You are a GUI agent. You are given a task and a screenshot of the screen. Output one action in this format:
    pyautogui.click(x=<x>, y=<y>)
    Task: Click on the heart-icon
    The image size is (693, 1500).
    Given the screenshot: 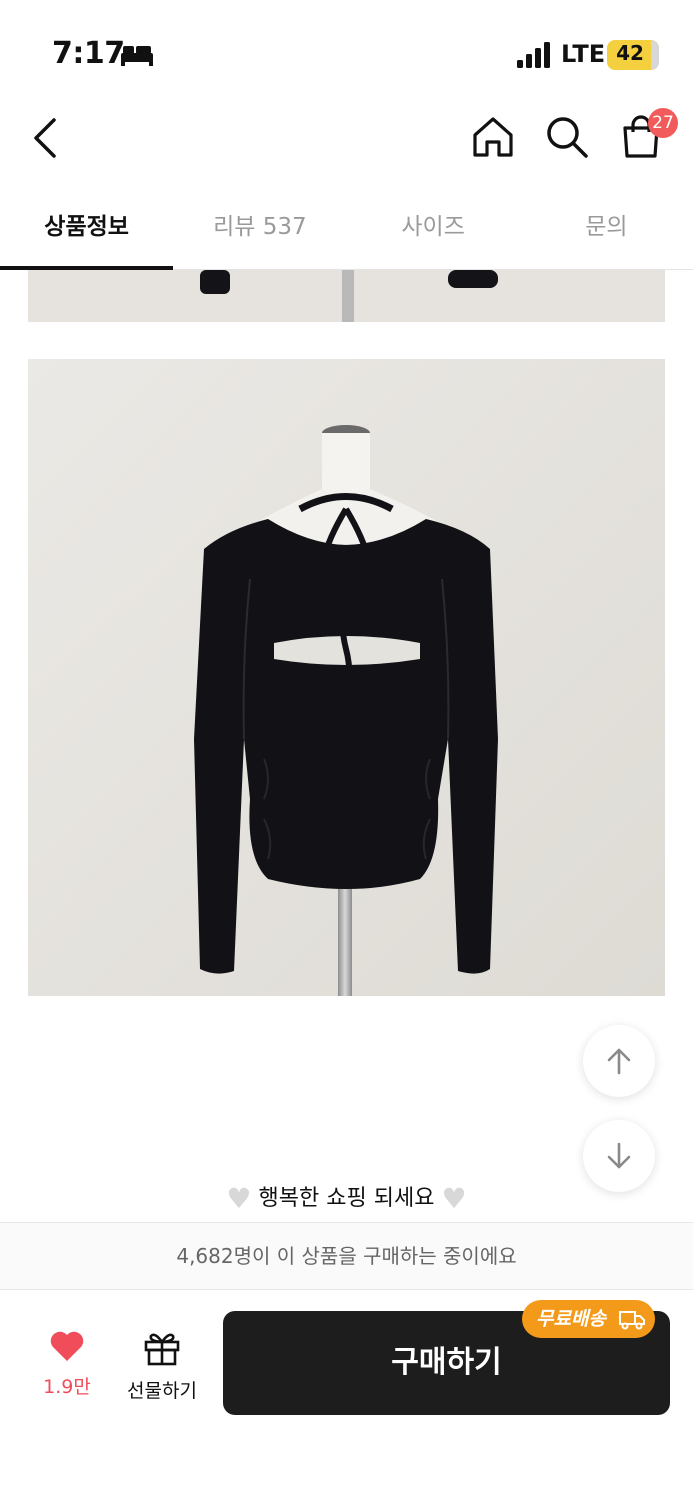 What is the action you would take?
    pyautogui.click(x=67, y=1346)
    